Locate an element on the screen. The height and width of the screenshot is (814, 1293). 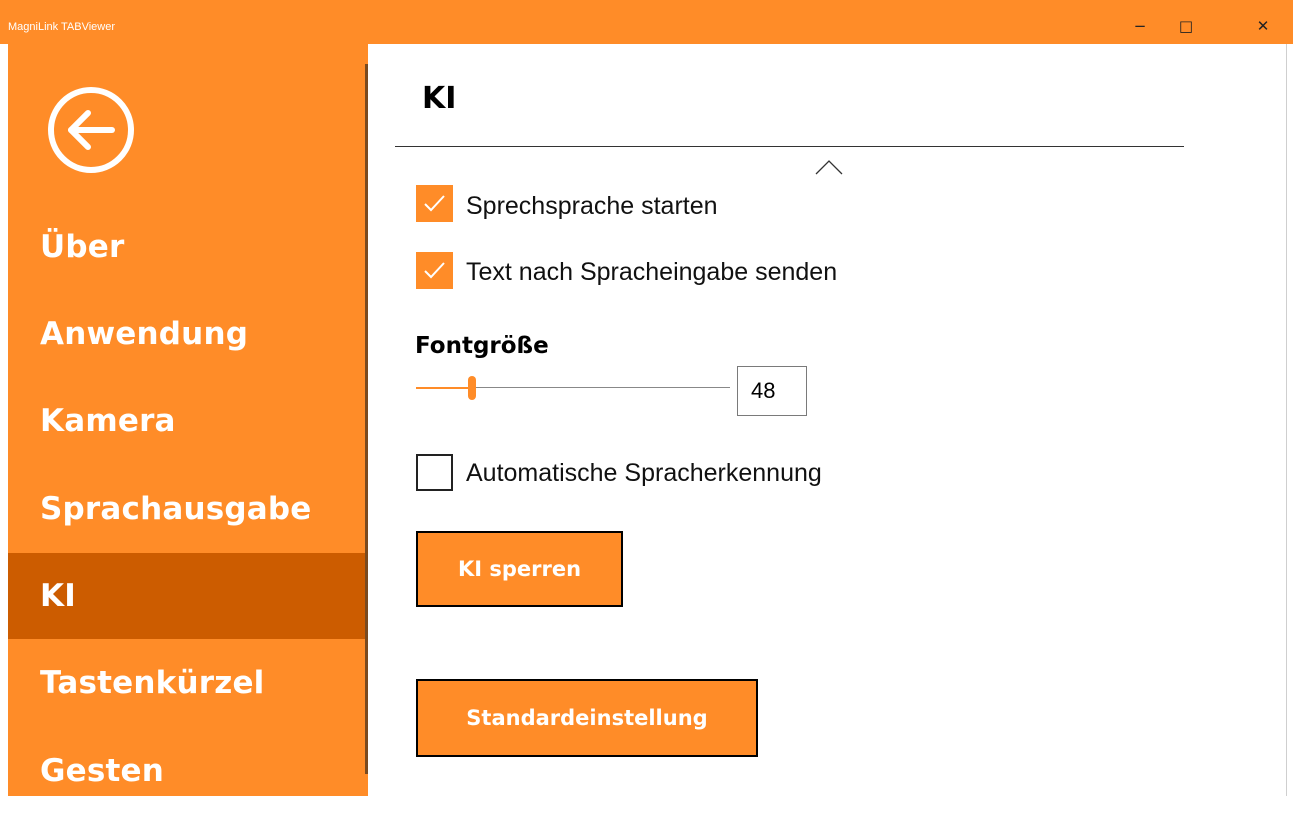
close-button: ✕ is located at coordinates (1263, 26).